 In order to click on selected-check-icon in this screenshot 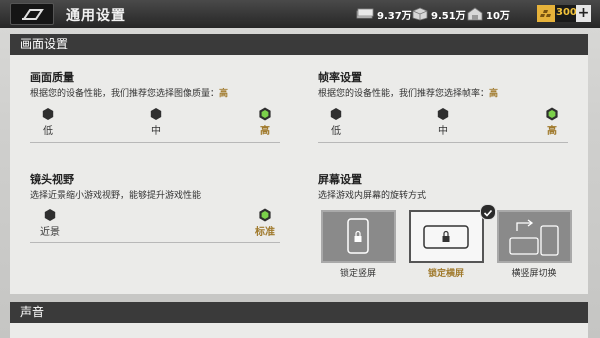, I will do `click(488, 212)`.